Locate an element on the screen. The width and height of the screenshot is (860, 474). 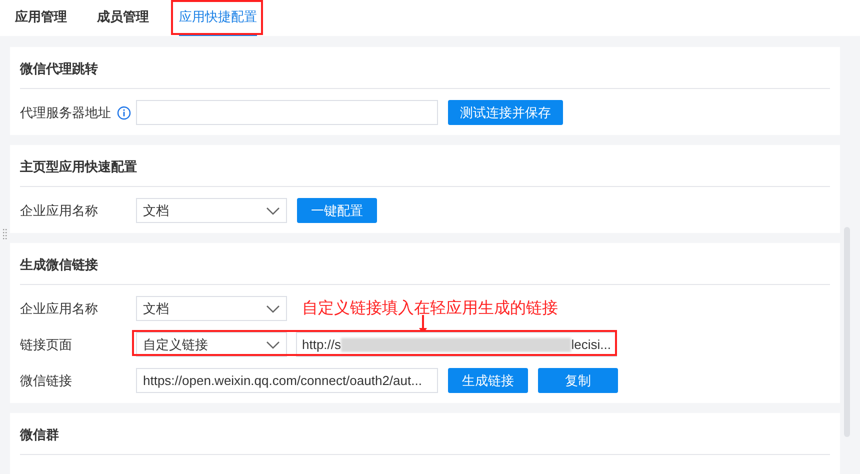
section-title: 生成微信链接 is located at coordinates (59, 265).